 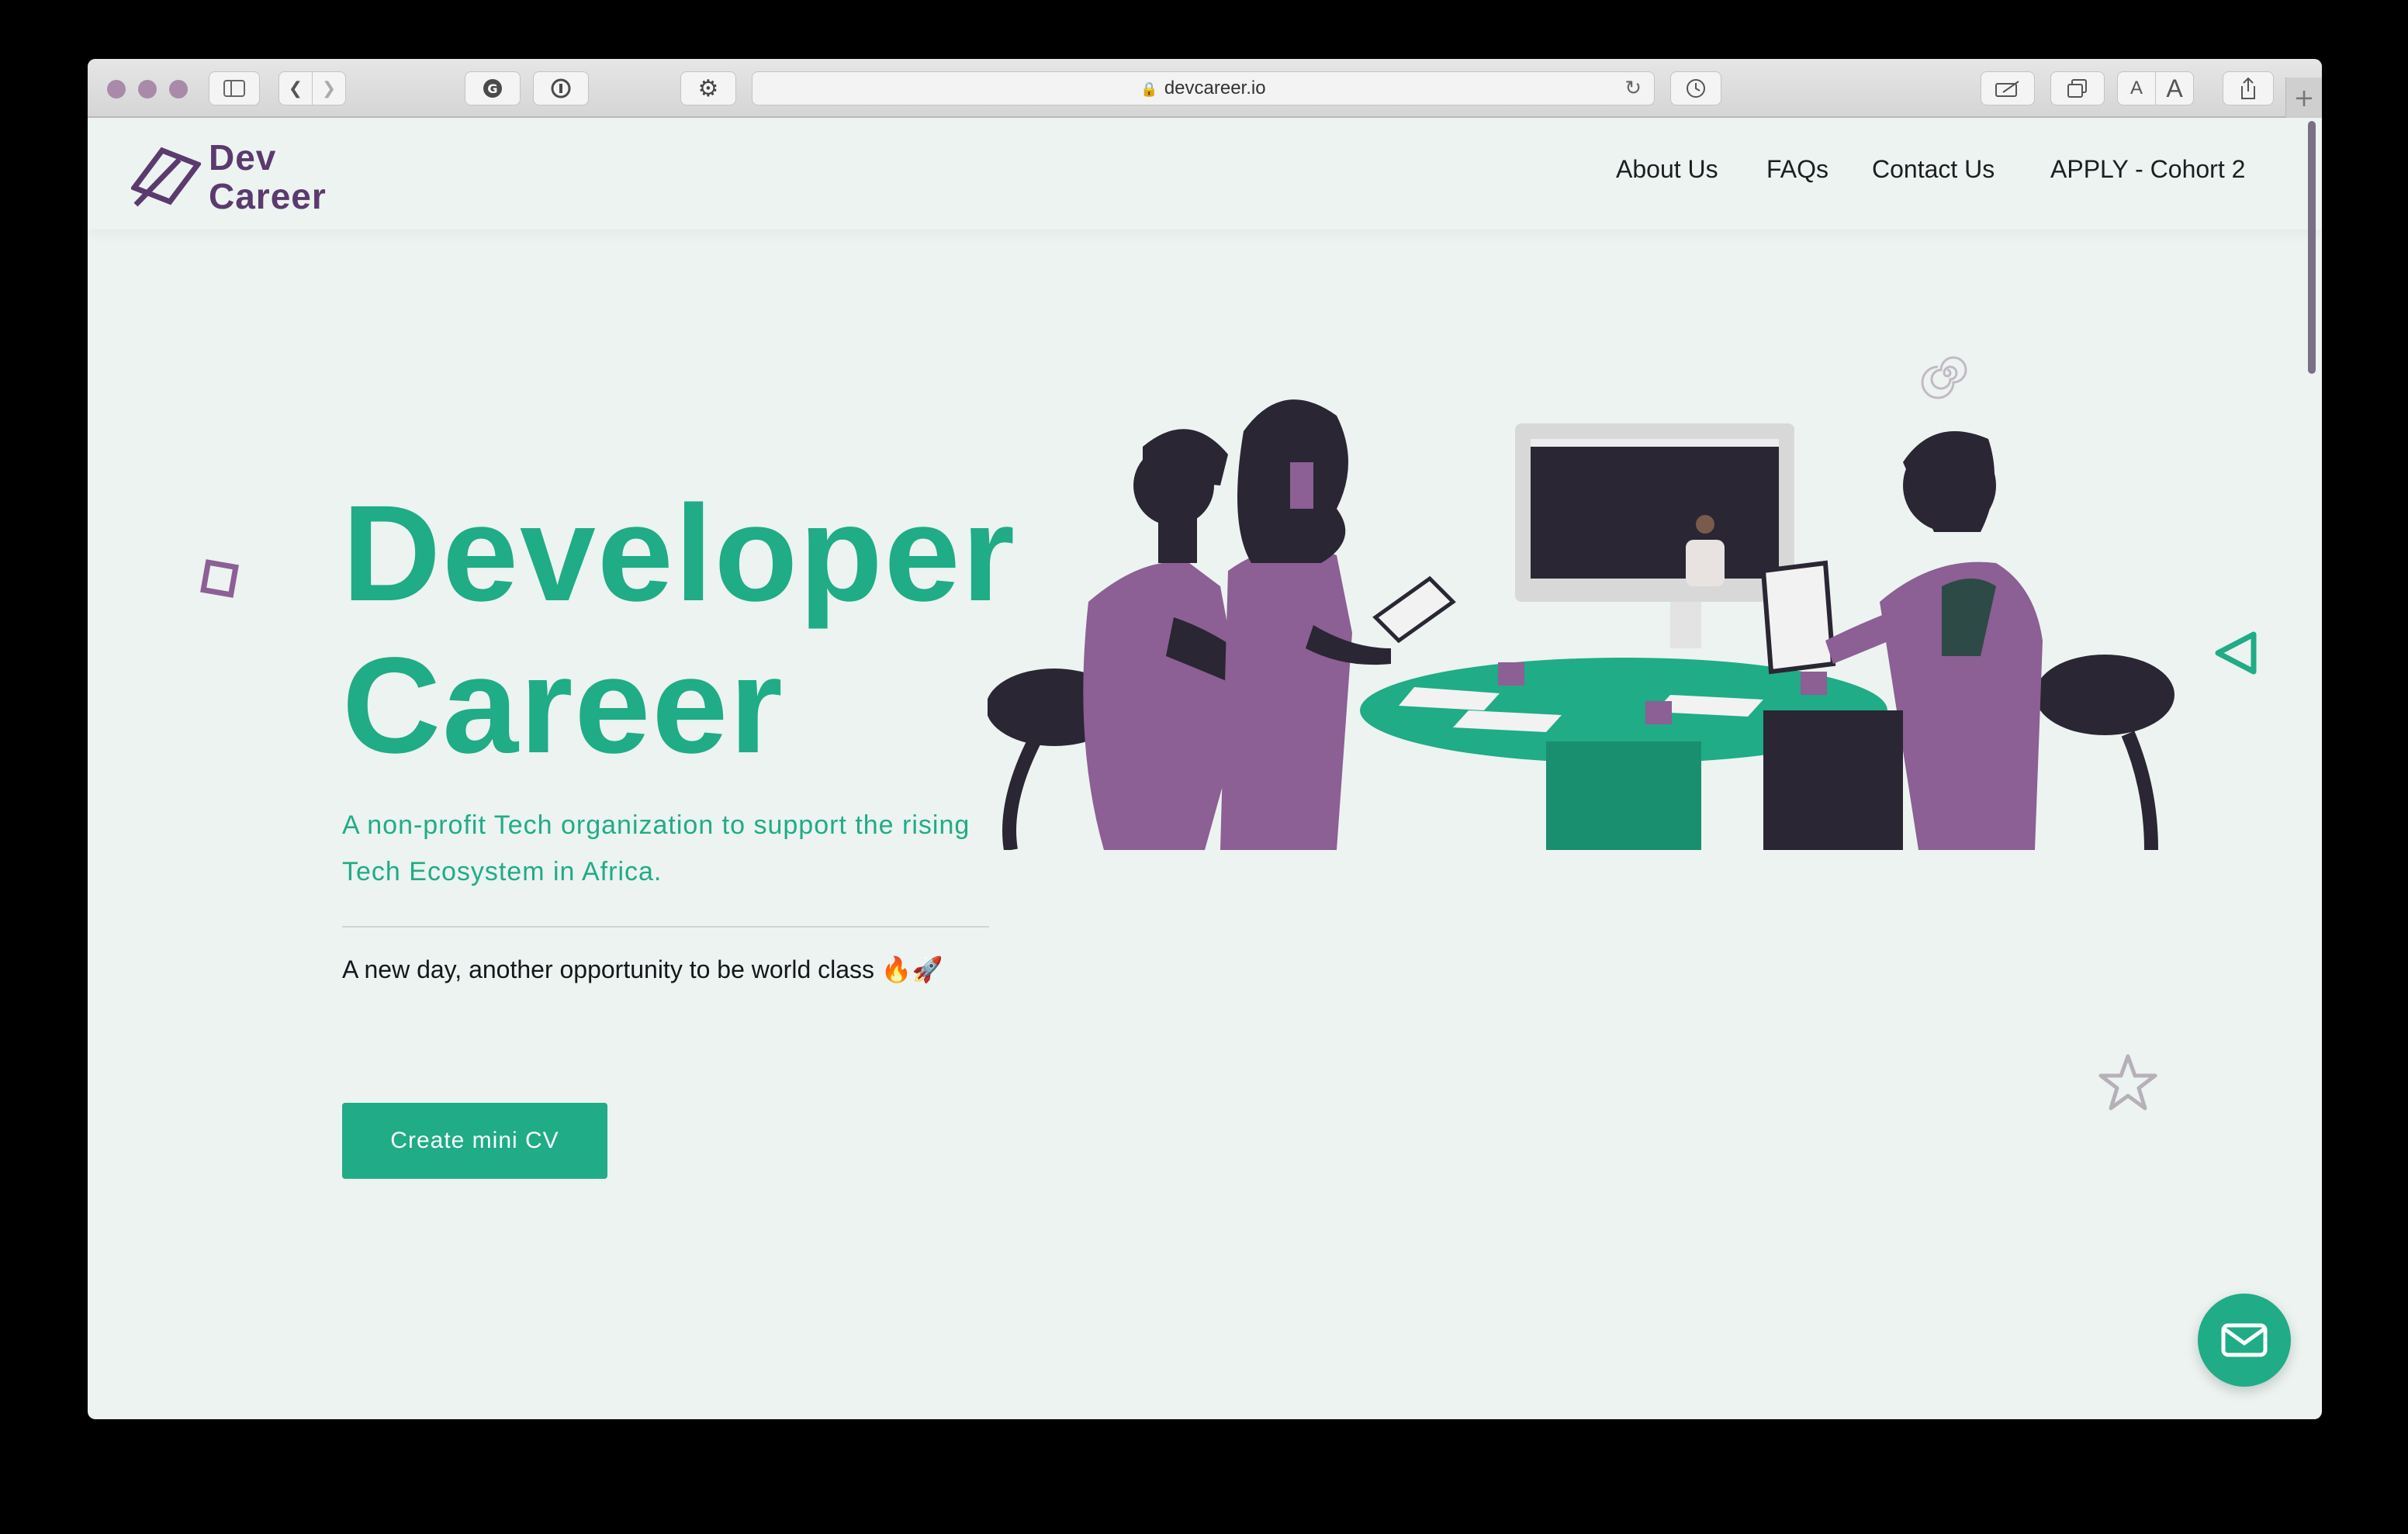 What do you see at coordinates (679, 630) in the screenshot?
I see `hero-title: Developer Career` at bounding box center [679, 630].